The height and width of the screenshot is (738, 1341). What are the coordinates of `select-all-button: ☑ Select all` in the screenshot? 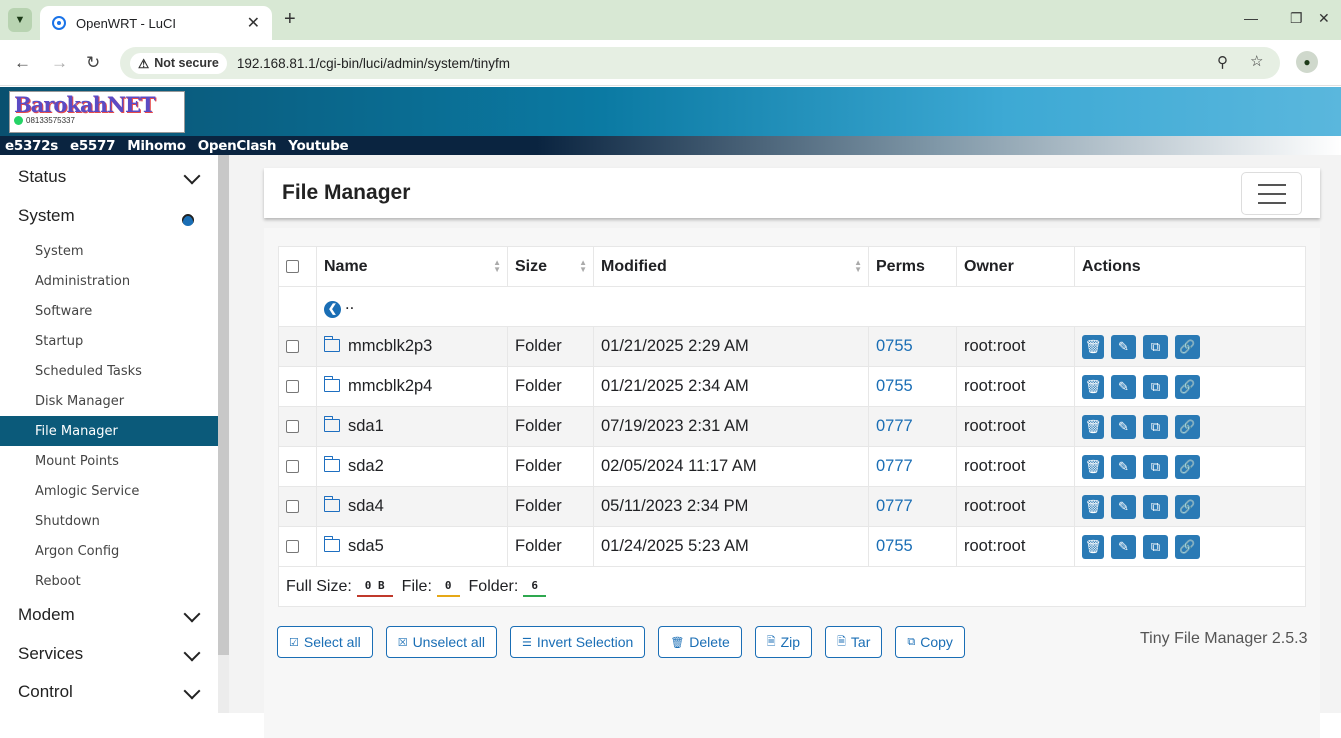 It's located at (325, 642).